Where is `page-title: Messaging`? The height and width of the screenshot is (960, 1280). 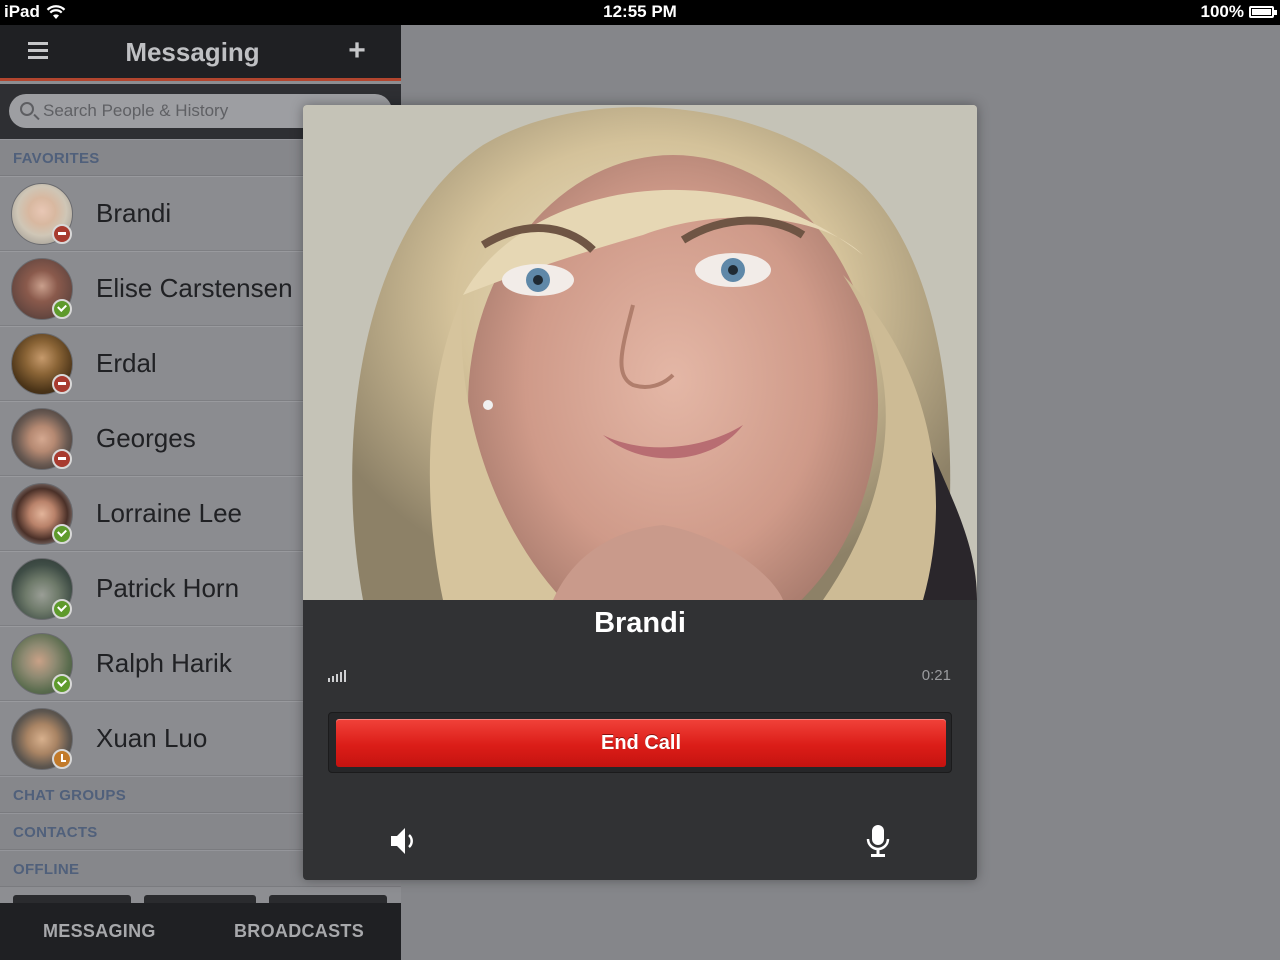
page-title: Messaging is located at coordinates (192, 52).